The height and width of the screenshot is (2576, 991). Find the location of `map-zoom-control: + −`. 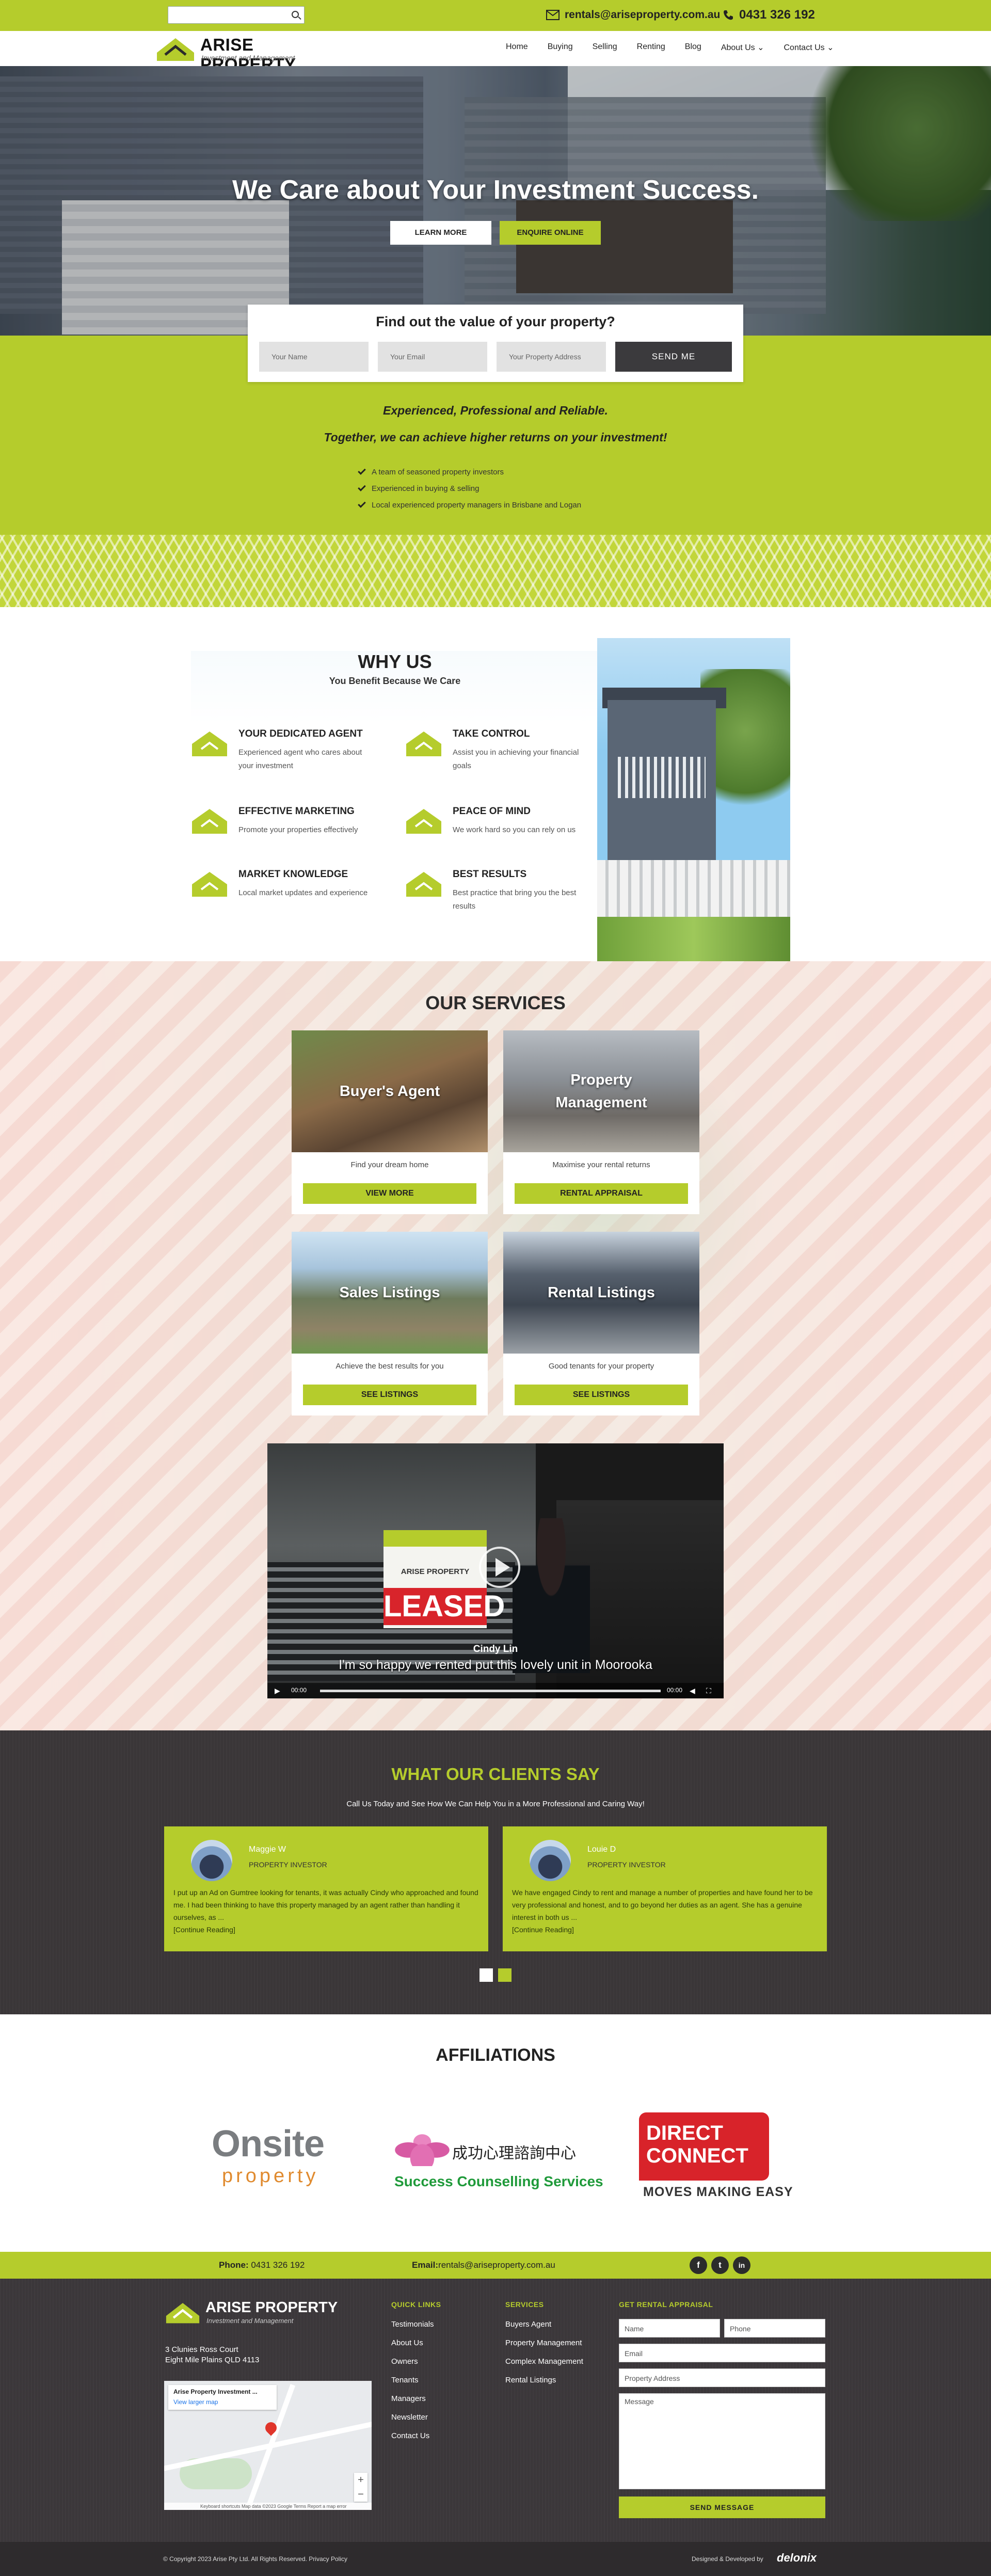

map-zoom-control: + − is located at coordinates (360, 2487).